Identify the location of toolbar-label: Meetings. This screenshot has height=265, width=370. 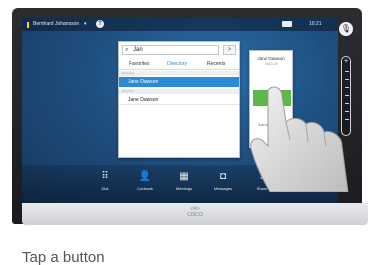
(184, 188).